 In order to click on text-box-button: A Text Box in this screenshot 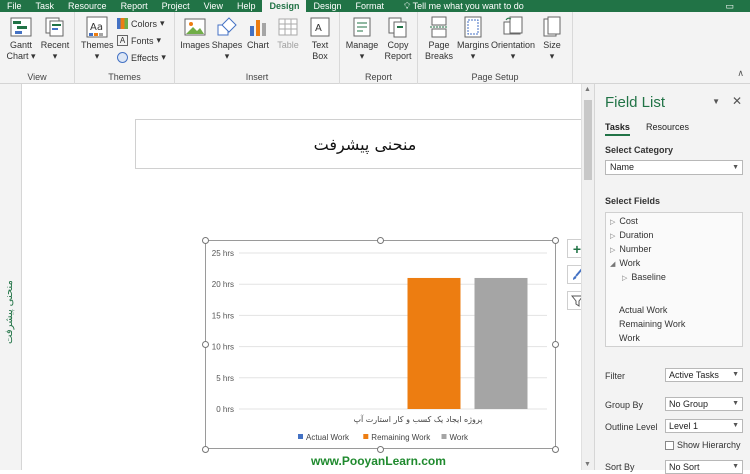, I will do `click(320, 39)`.